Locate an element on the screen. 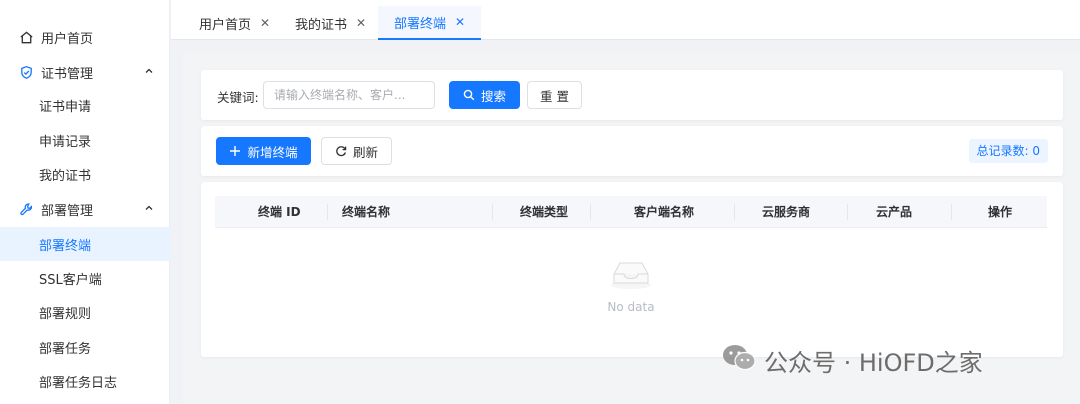 Image resolution: width=1080 pixels, height=404 pixels. sidebar-item-label: 证书申请 is located at coordinates (65, 107).